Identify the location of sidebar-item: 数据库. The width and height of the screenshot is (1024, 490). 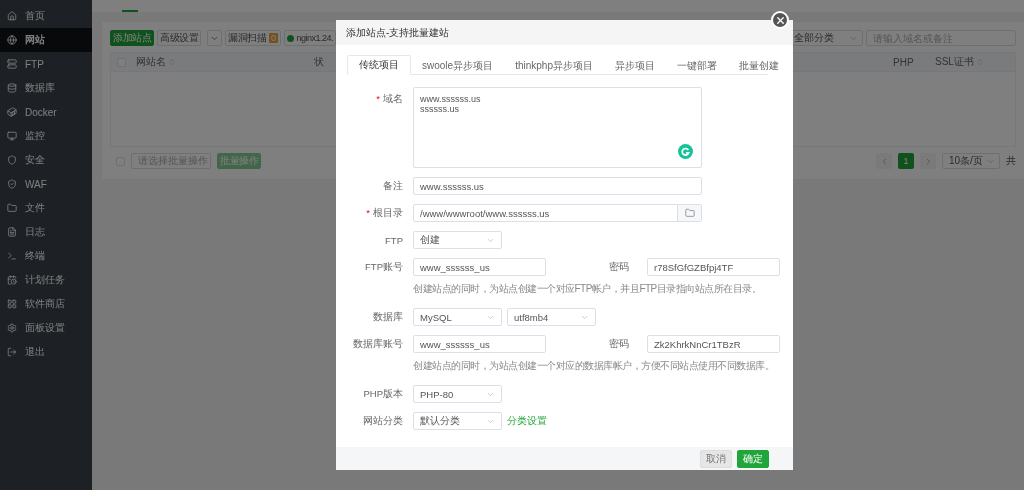
(46, 88).